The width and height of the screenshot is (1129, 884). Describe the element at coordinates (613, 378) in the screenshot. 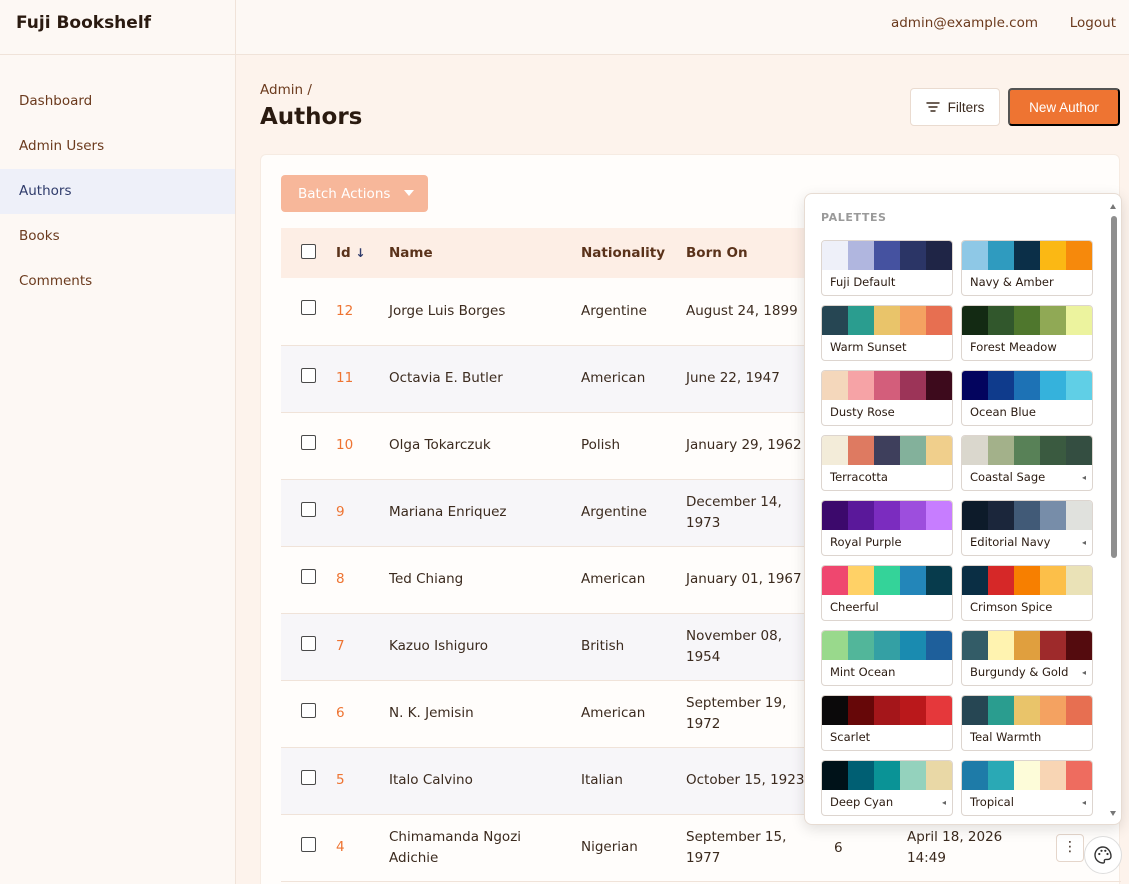

I see `row-nationality: American` at that location.